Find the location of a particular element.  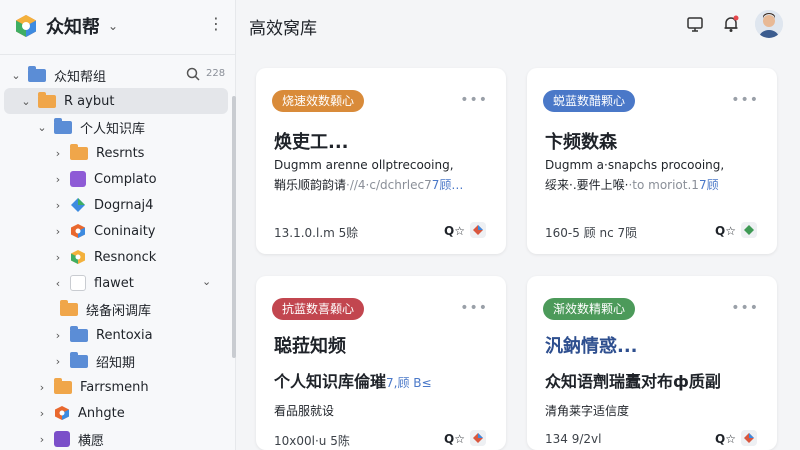

tree-item-label: 绍知期 is located at coordinates (116, 363).